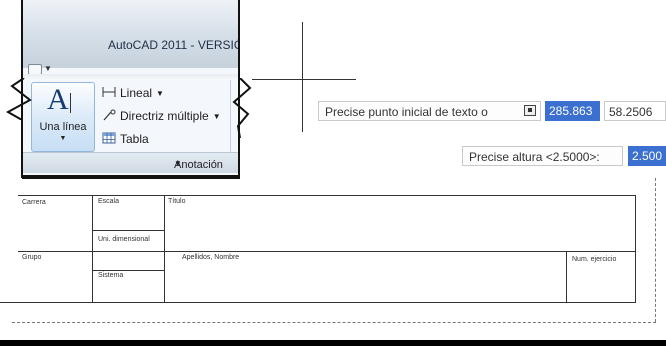 The height and width of the screenshot is (346, 666). I want to click on tb-sistema: Sistema, so click(111, 275).